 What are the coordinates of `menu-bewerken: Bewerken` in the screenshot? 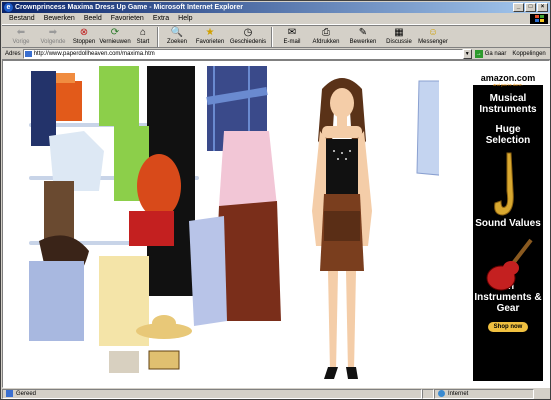 It's located at (59, 18).